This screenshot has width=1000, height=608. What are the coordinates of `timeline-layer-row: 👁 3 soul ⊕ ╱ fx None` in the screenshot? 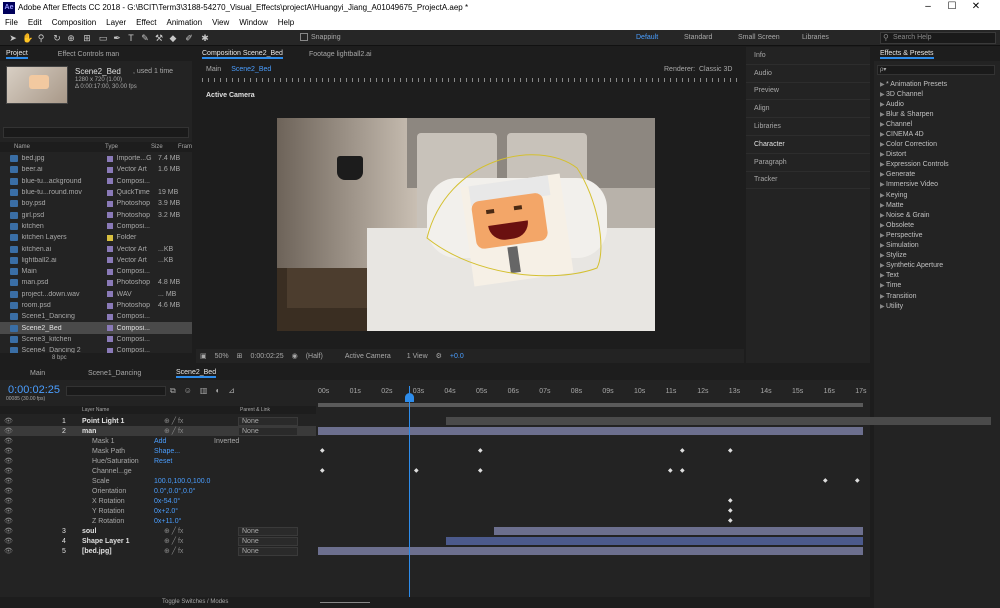 It's located at (158, 531).